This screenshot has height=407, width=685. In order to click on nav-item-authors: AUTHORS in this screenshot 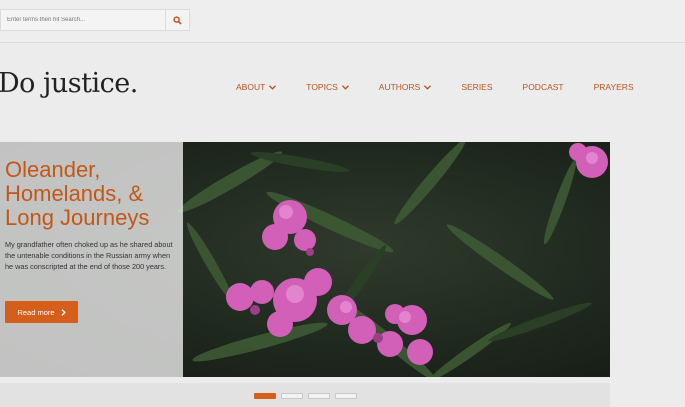, I will do `click(405, 87)`.